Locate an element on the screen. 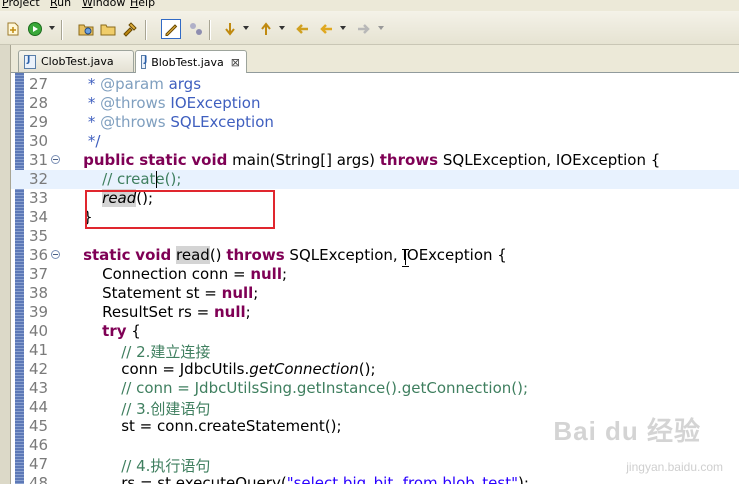 This screenshot has width=739, height=484. code-text: Statement st = null; is located at coordinates (161, 293).